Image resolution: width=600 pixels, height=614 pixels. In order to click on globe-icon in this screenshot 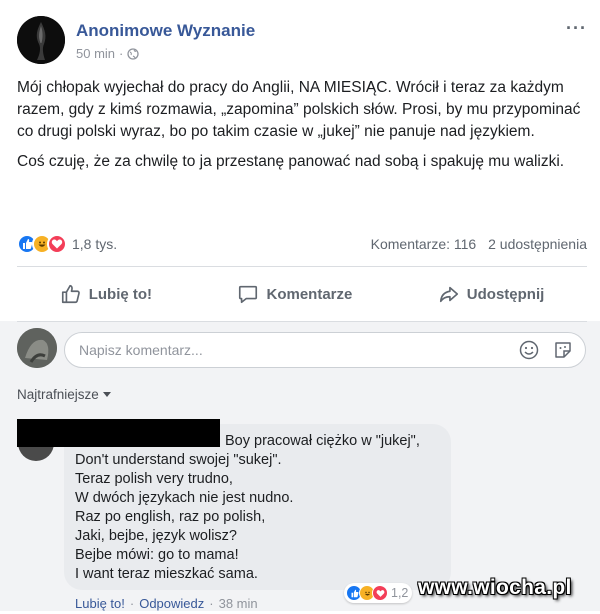, I will do `click(133, 53)`.